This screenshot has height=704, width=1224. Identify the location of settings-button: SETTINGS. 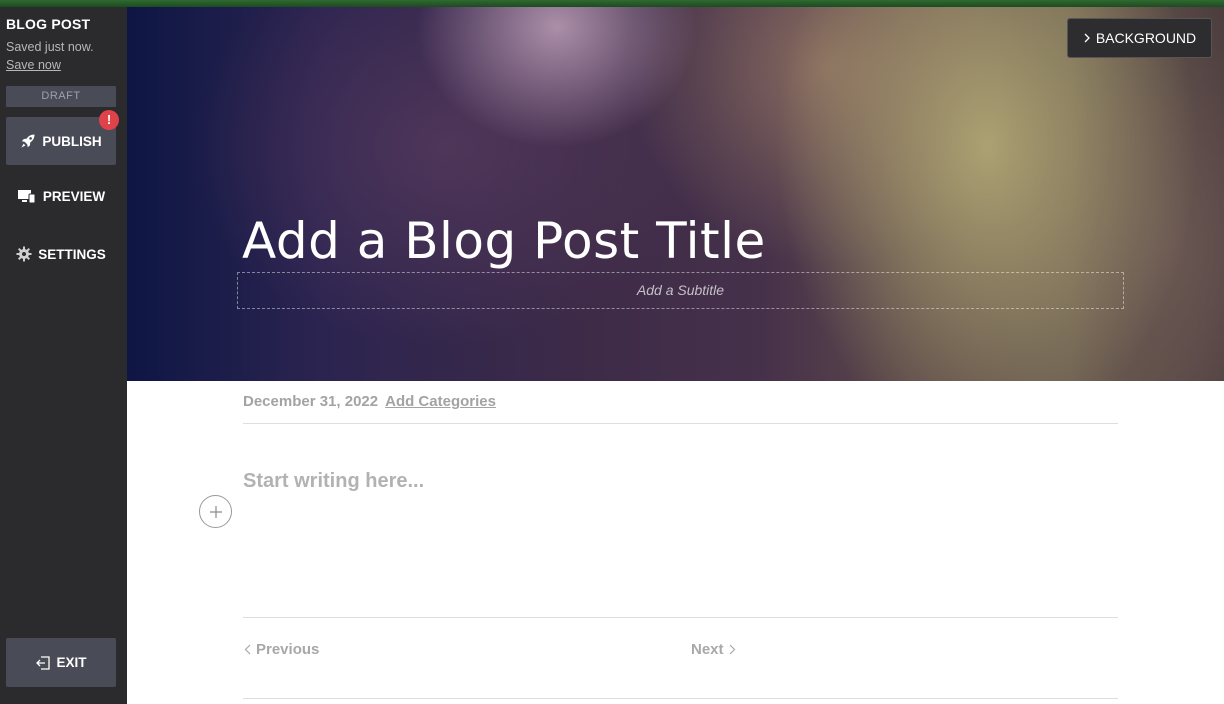
(61, 254).